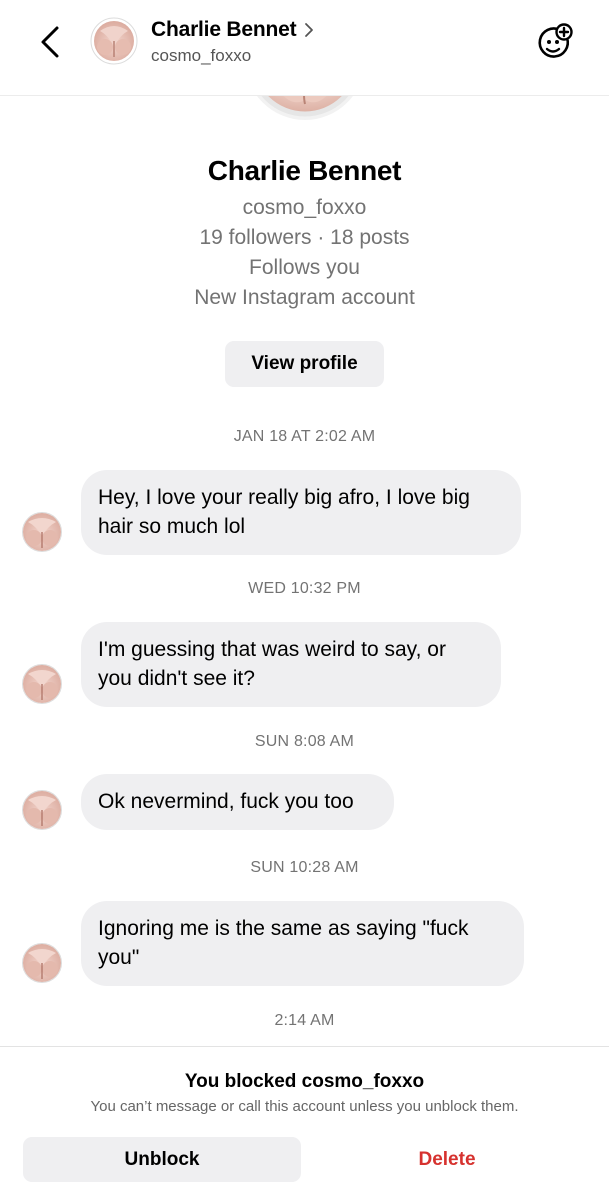  I want to click on timestamp: SUN 10:28 AM, so click(304, 867).